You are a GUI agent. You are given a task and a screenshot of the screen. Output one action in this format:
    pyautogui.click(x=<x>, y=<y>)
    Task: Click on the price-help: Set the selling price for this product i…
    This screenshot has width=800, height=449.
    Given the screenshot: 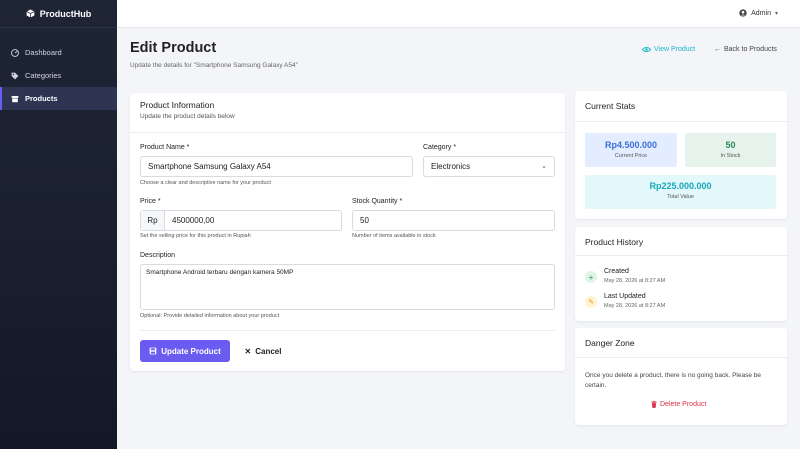 What is the action you would take?
    pyautogui.click(x=195, y=236)
    